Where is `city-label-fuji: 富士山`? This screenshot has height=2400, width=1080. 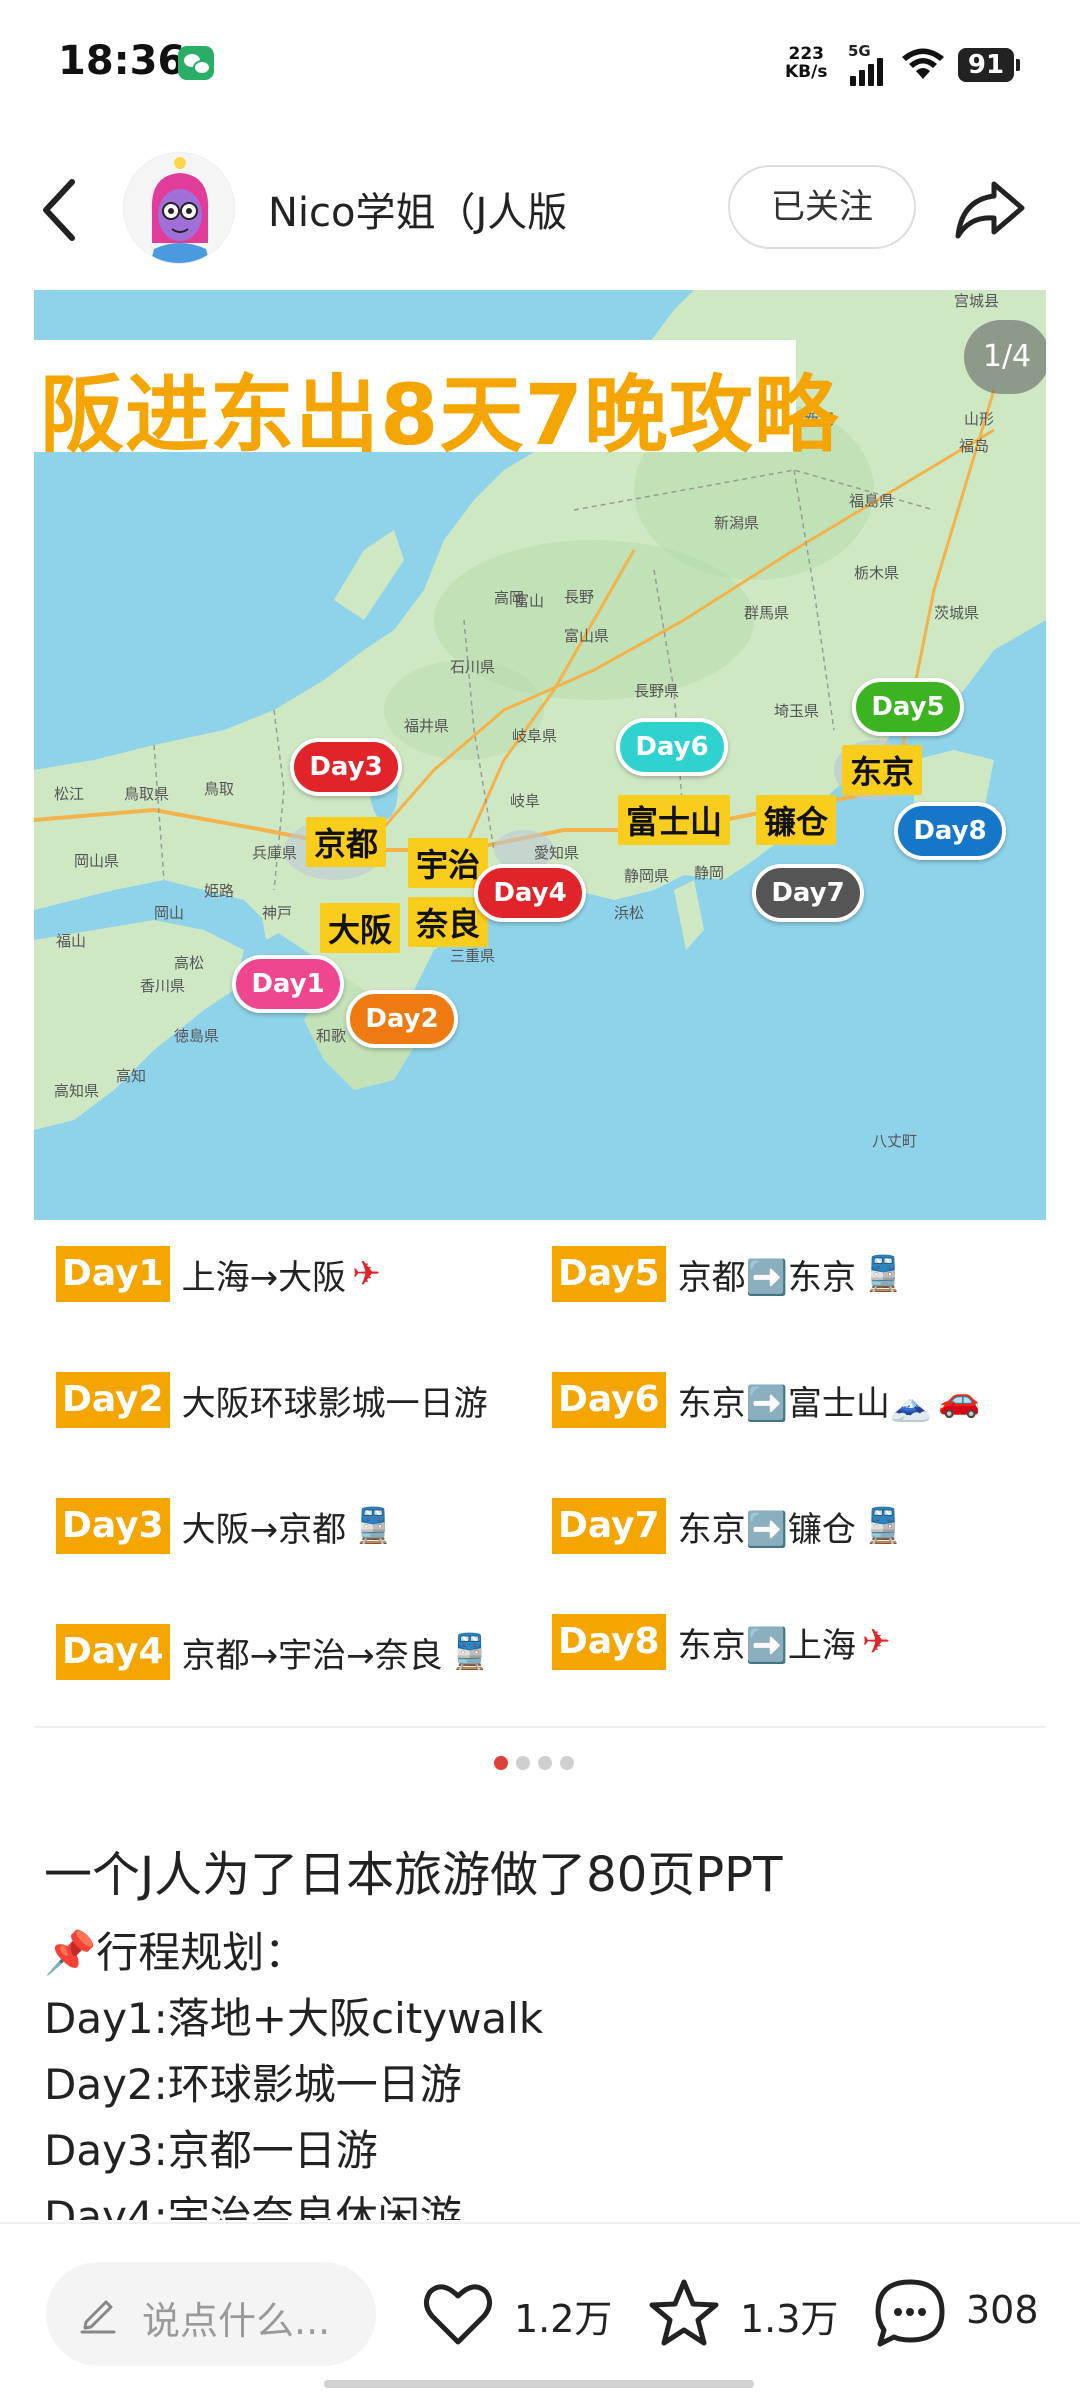 city-label-fuji: 富士山 is located at coordinates (674, 820).